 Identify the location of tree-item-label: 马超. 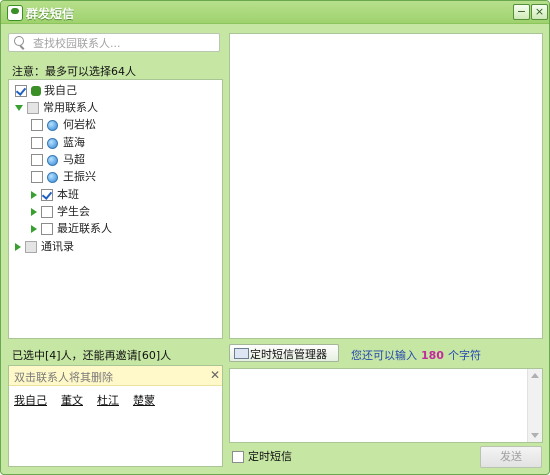
(74, 159).